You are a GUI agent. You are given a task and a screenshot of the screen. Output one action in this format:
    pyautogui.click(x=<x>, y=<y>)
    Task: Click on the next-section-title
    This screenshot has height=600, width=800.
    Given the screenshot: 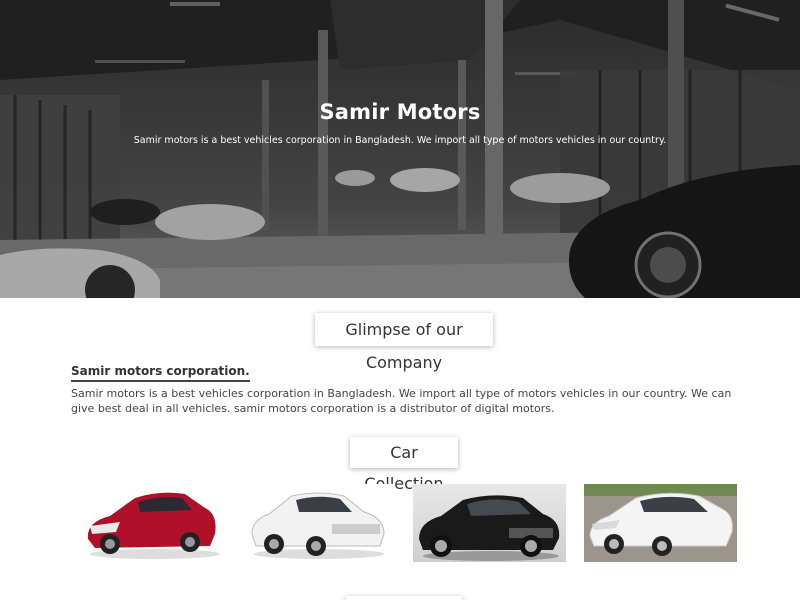 What is the action you would take?
    pyautogui.click(x=404, y=598)
    